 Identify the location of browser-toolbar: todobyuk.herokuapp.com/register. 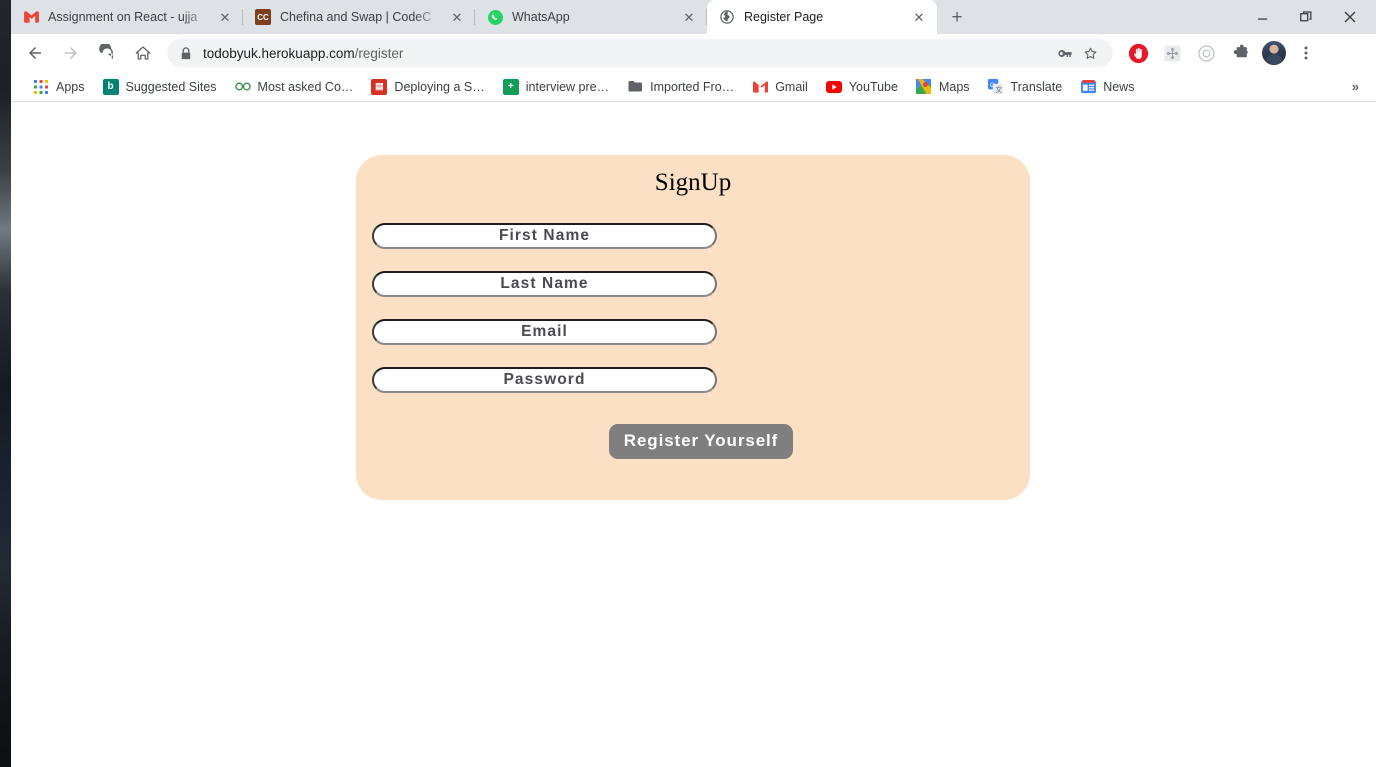
(693, 53).